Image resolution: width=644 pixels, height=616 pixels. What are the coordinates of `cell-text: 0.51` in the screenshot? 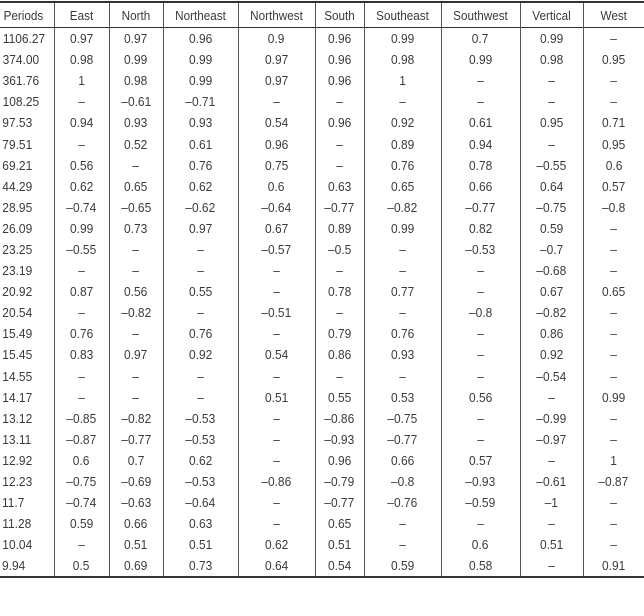 It's located at (551, 545).